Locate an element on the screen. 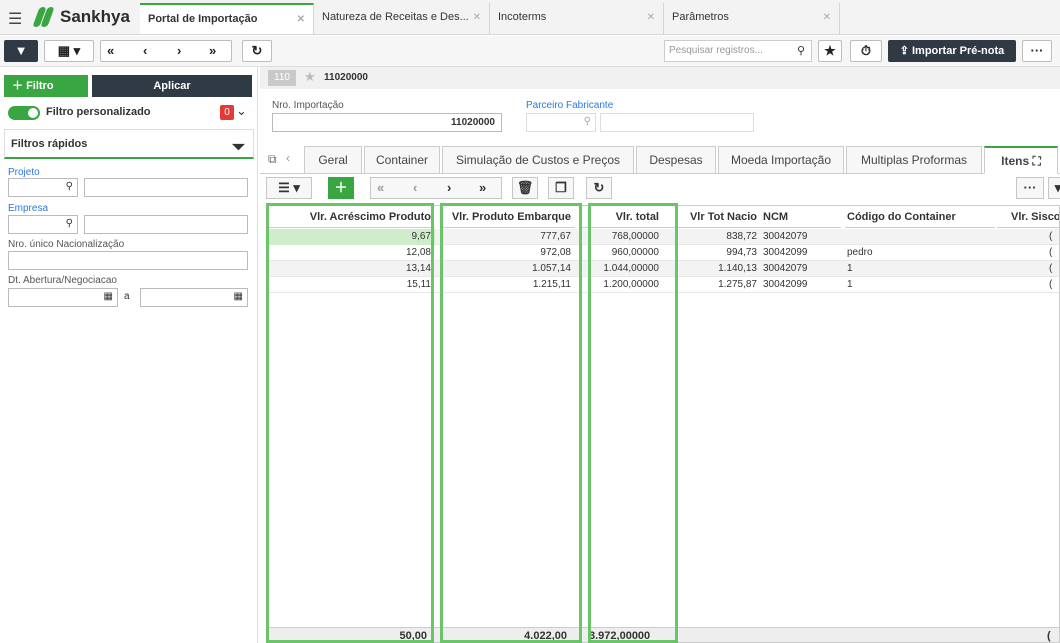  cell-vlr-tot-nacio: 1.275,87 is located at coordinates (712, 285).